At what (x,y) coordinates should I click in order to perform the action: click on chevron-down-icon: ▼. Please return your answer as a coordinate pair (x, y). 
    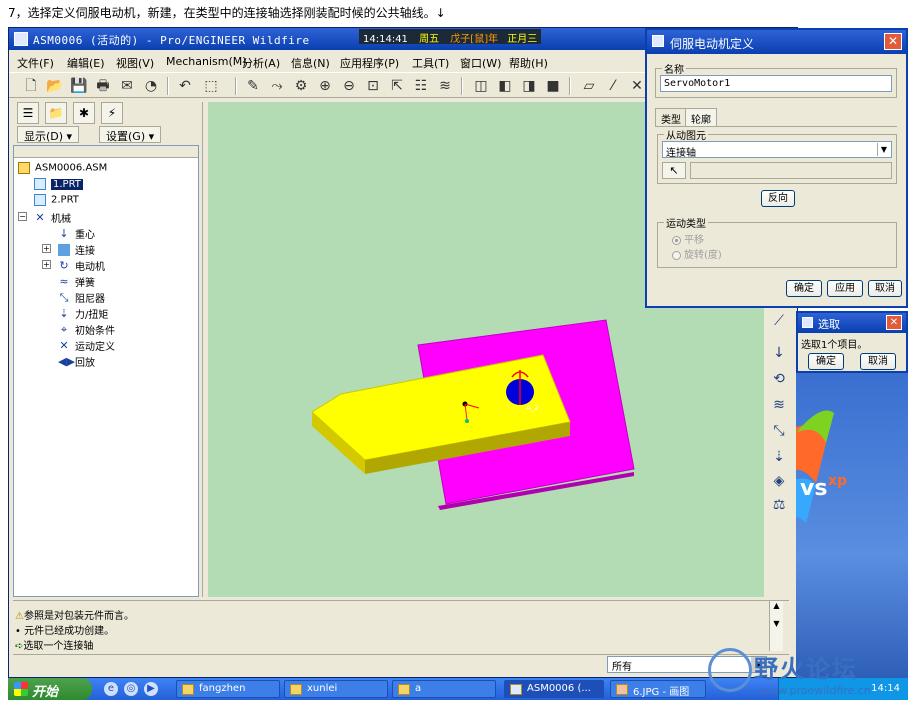
    Looking at the image, I should click on (883, 149).